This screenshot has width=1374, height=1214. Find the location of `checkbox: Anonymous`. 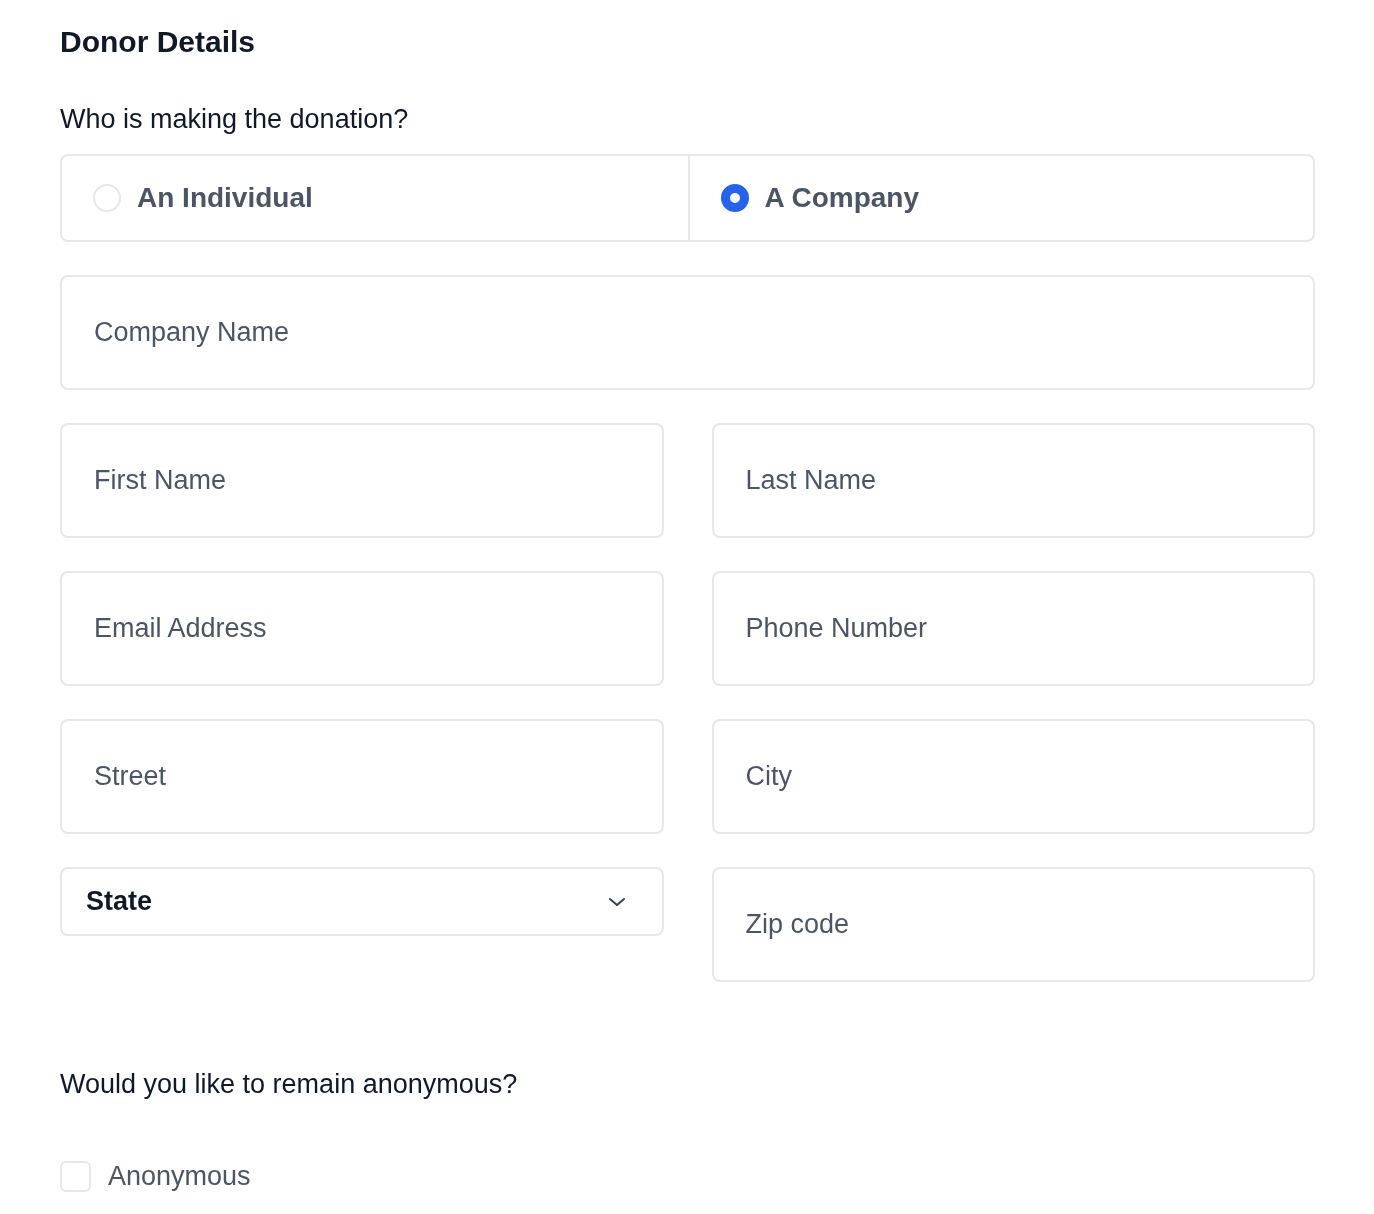

checkbox: Anonymous is located at coordinates (687, 1176).